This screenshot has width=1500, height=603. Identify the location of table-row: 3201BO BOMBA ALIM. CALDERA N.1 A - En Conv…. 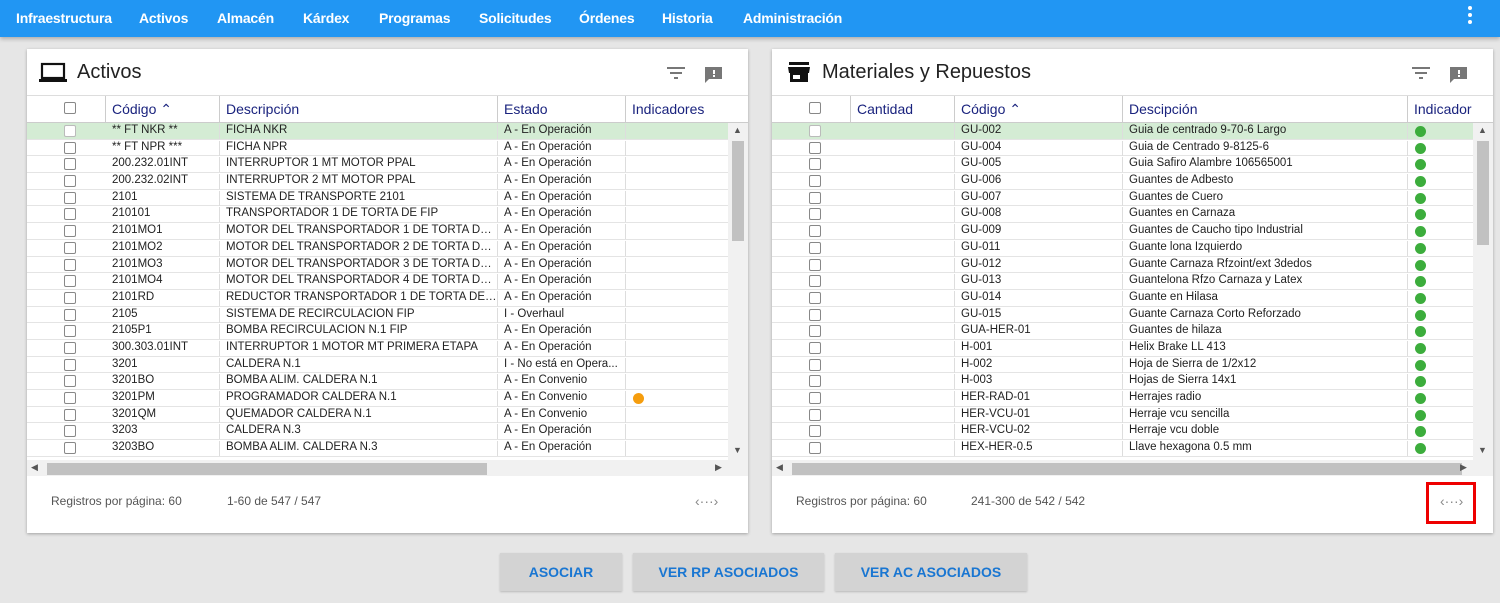
(377, 381).